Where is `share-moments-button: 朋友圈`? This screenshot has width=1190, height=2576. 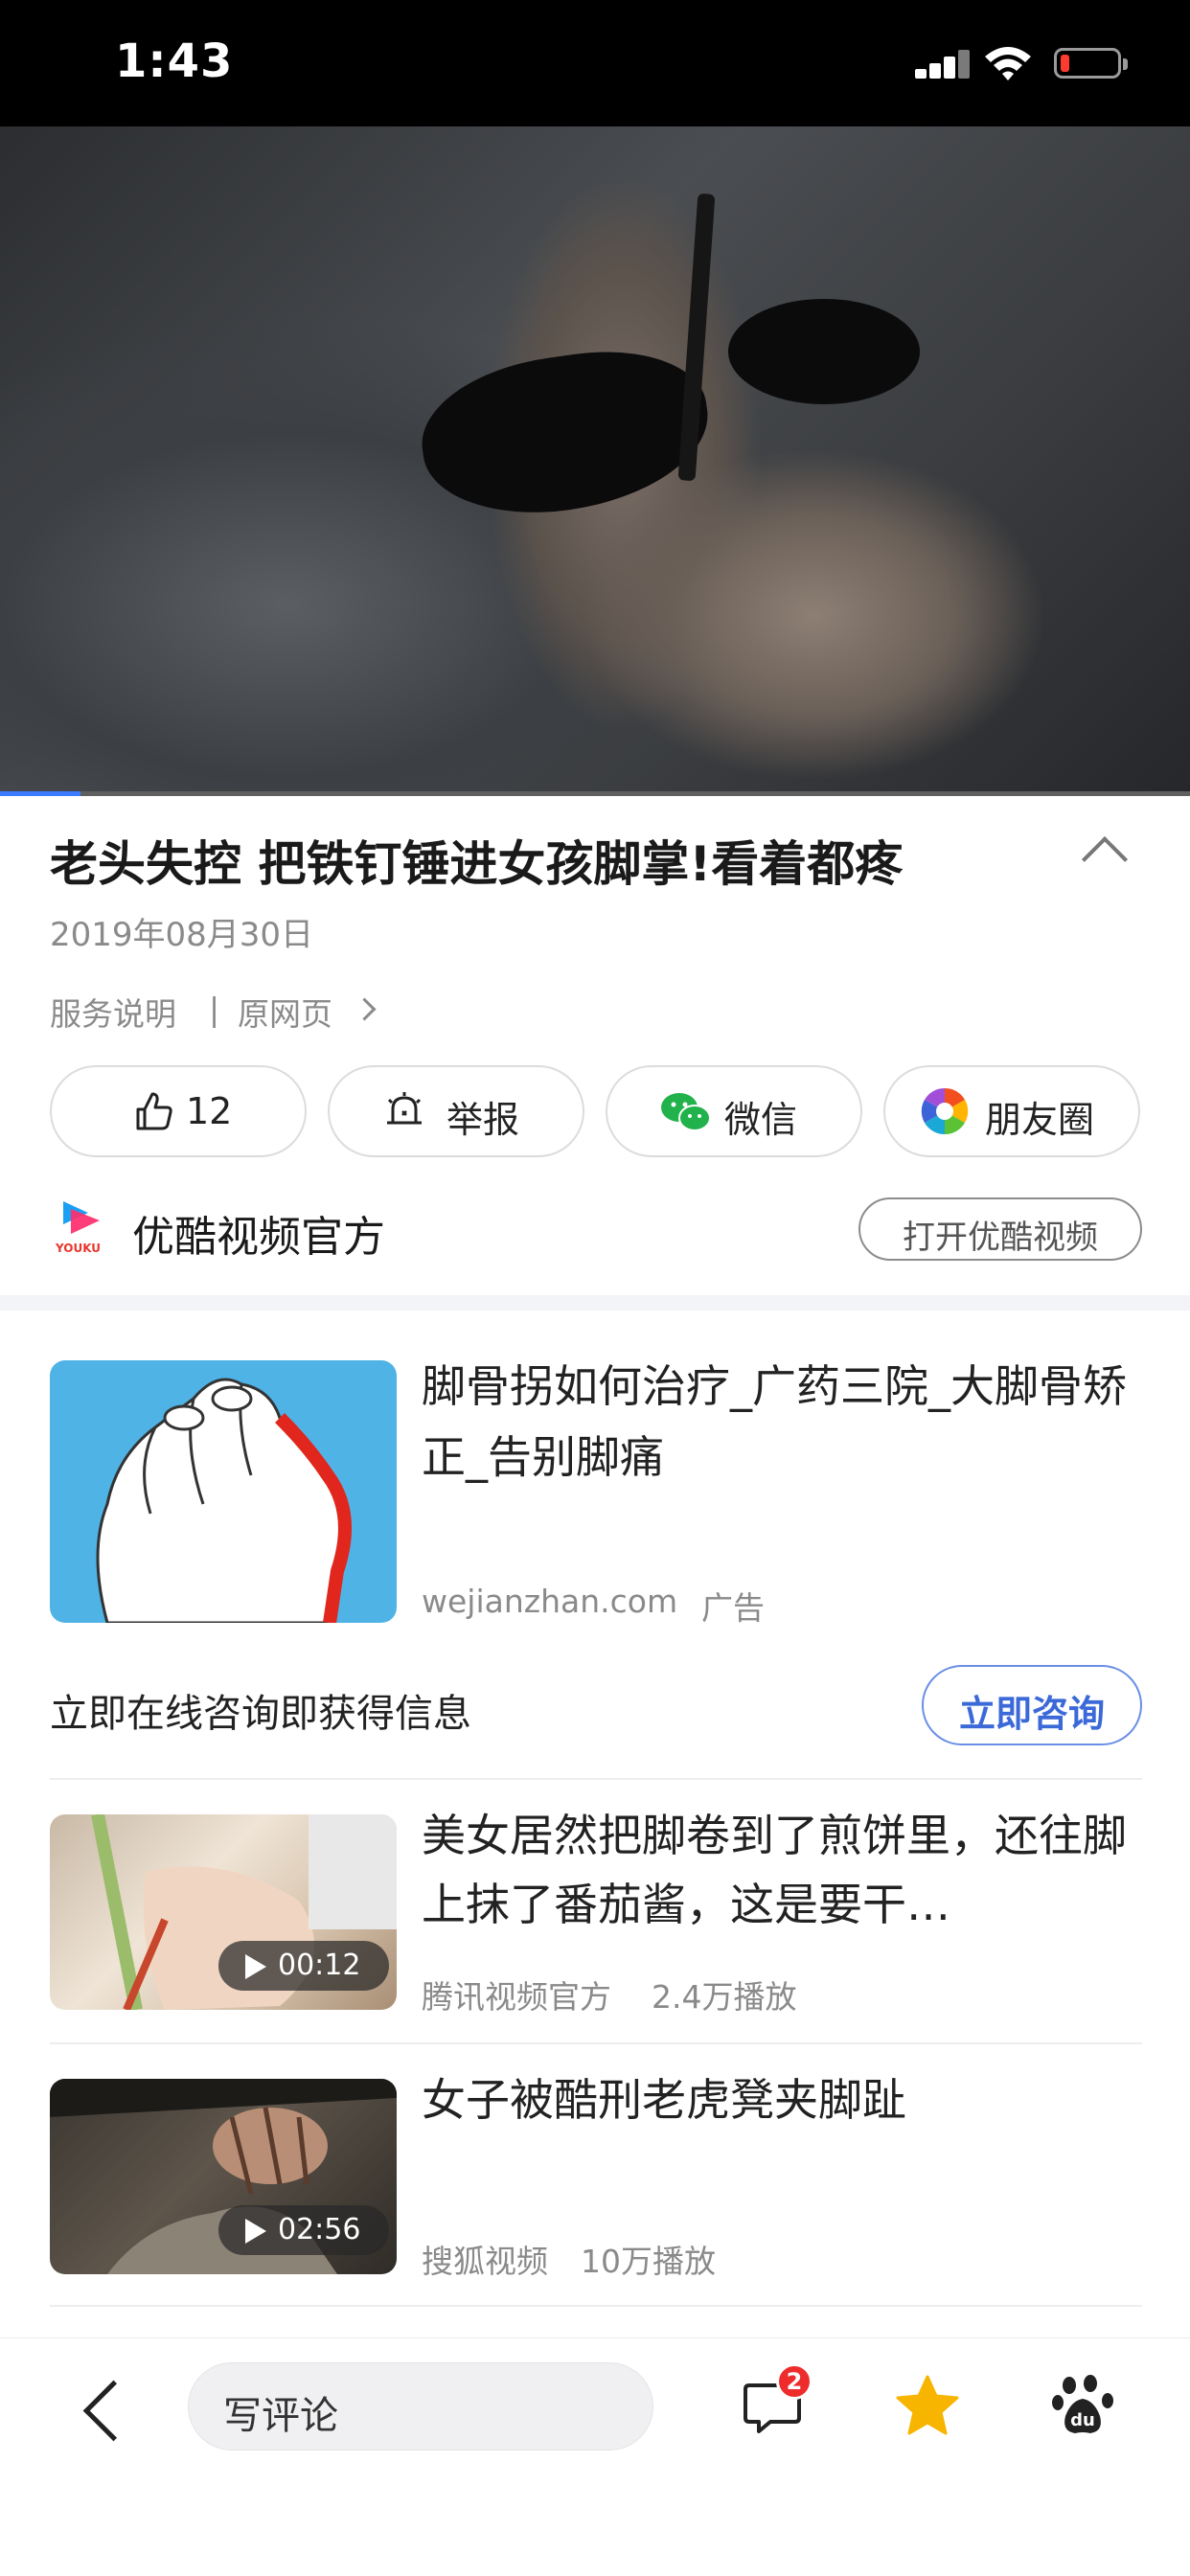
share-moments-button: 朋友圈 is located at coordinates (1012, 1111).